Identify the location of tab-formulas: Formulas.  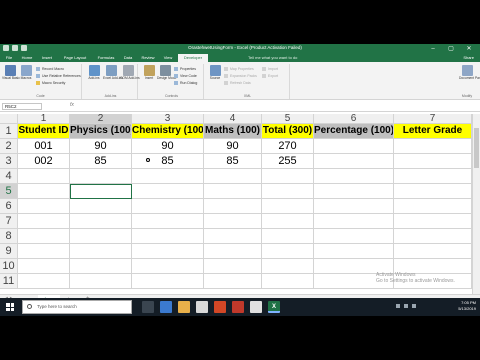
(106, 58).